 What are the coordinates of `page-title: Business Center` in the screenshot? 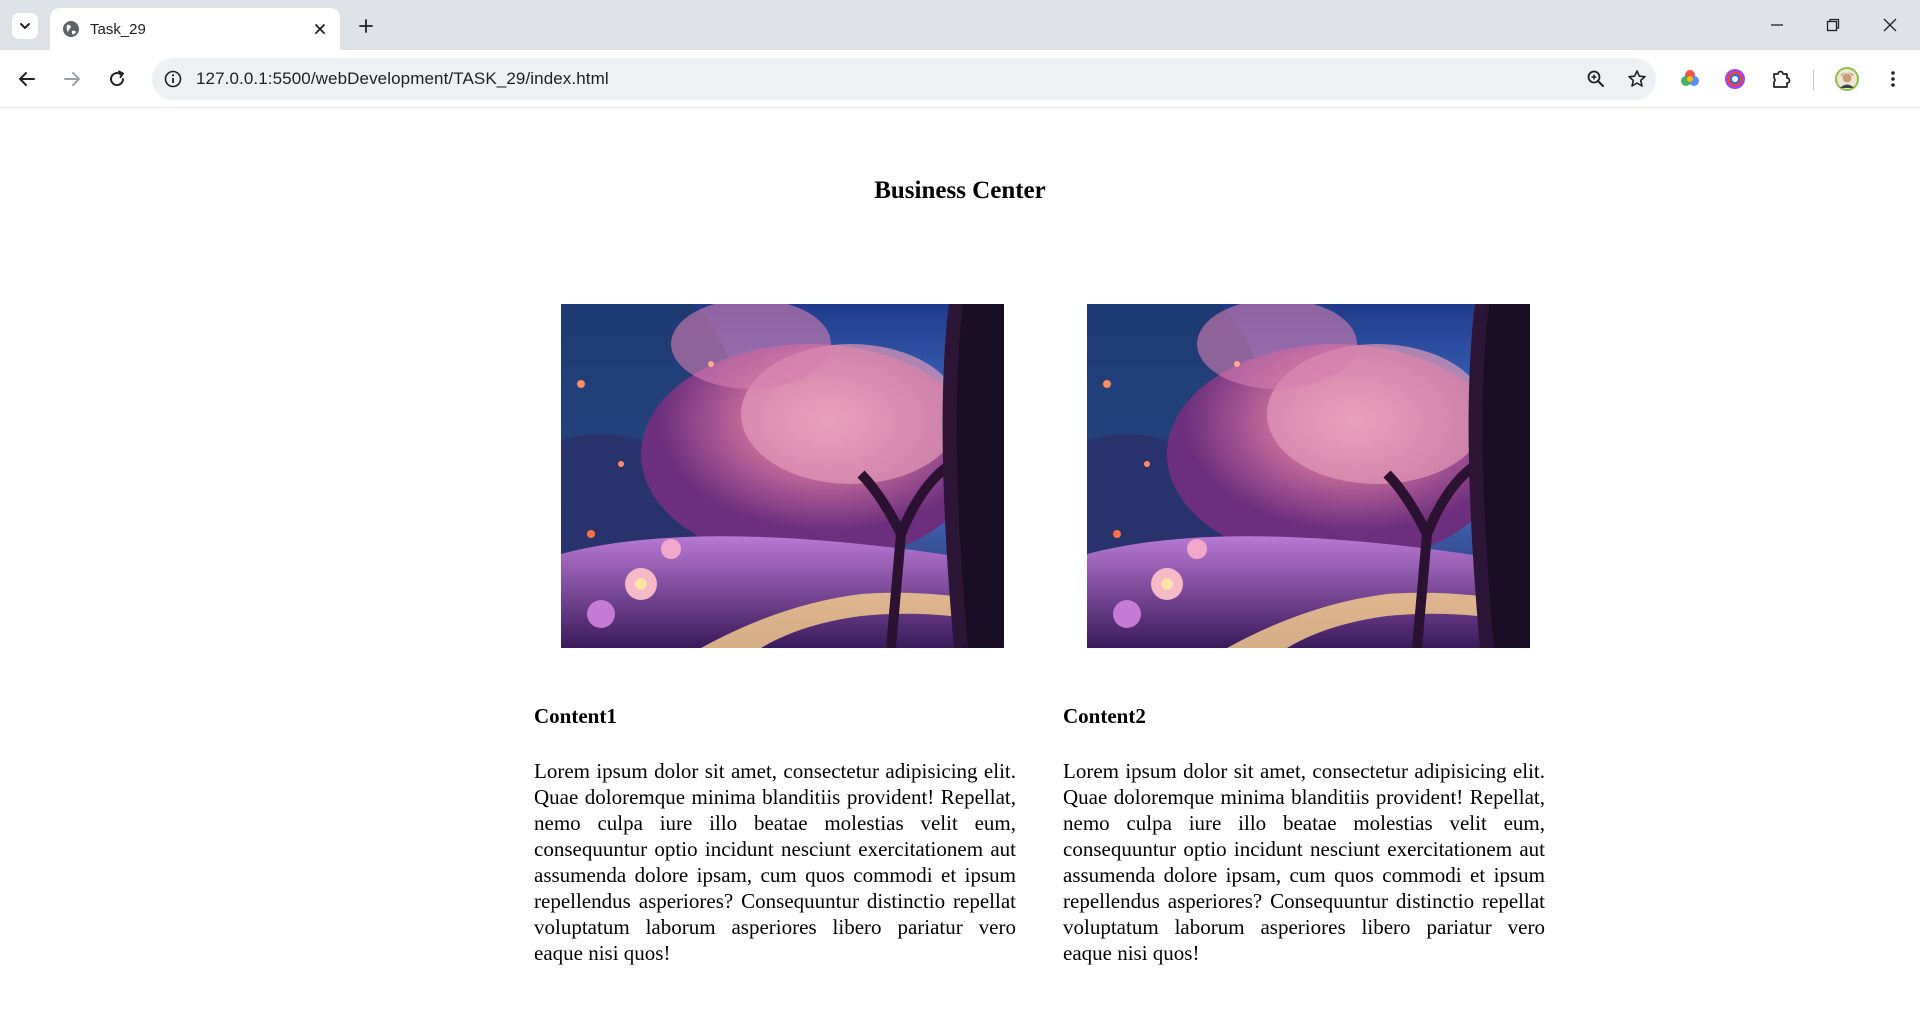 It's located at (960, 190).